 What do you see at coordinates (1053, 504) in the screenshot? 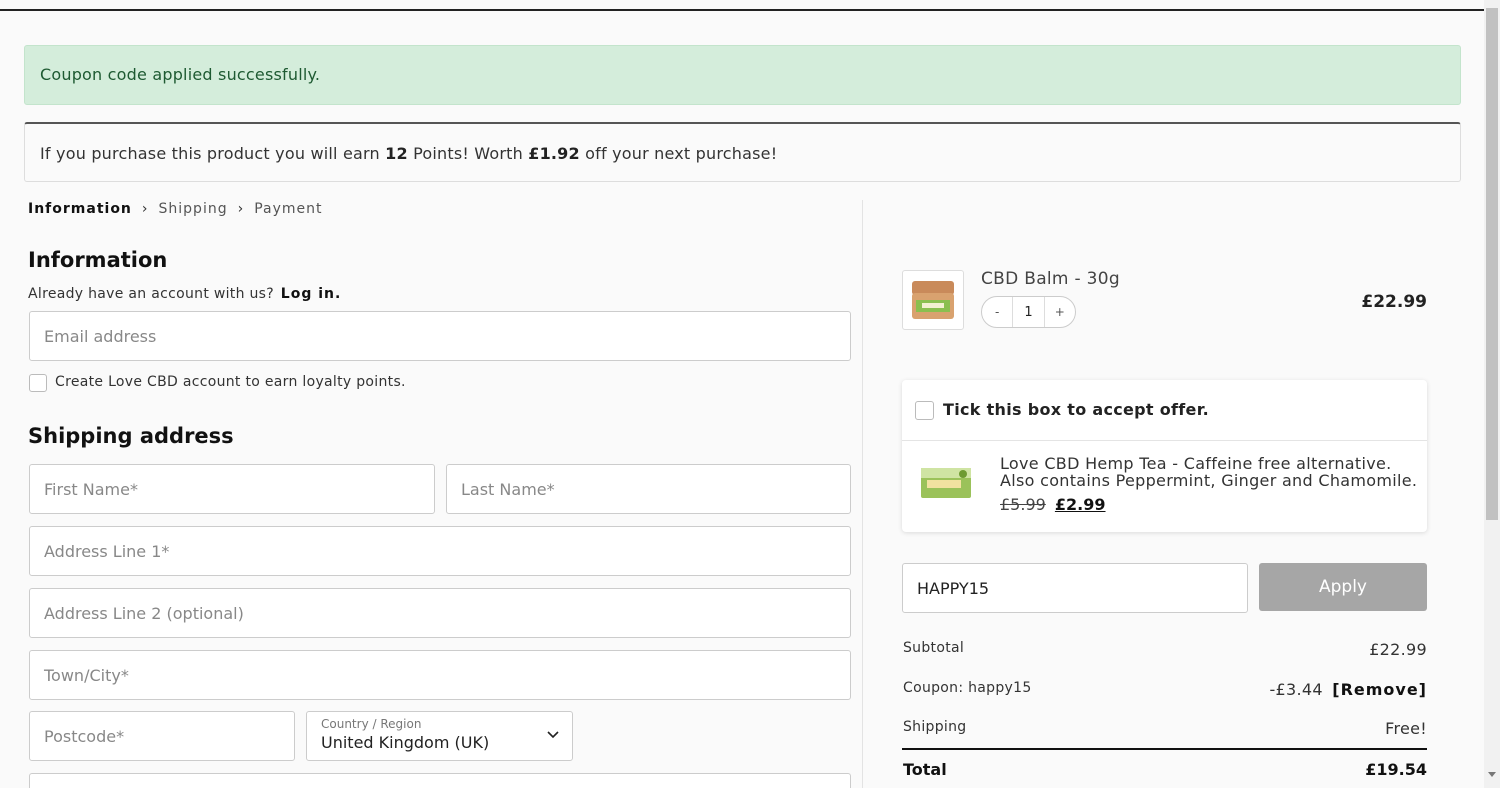
I see `offer-prices: £5.99 £2.99` at bounding box center [1053, 504].